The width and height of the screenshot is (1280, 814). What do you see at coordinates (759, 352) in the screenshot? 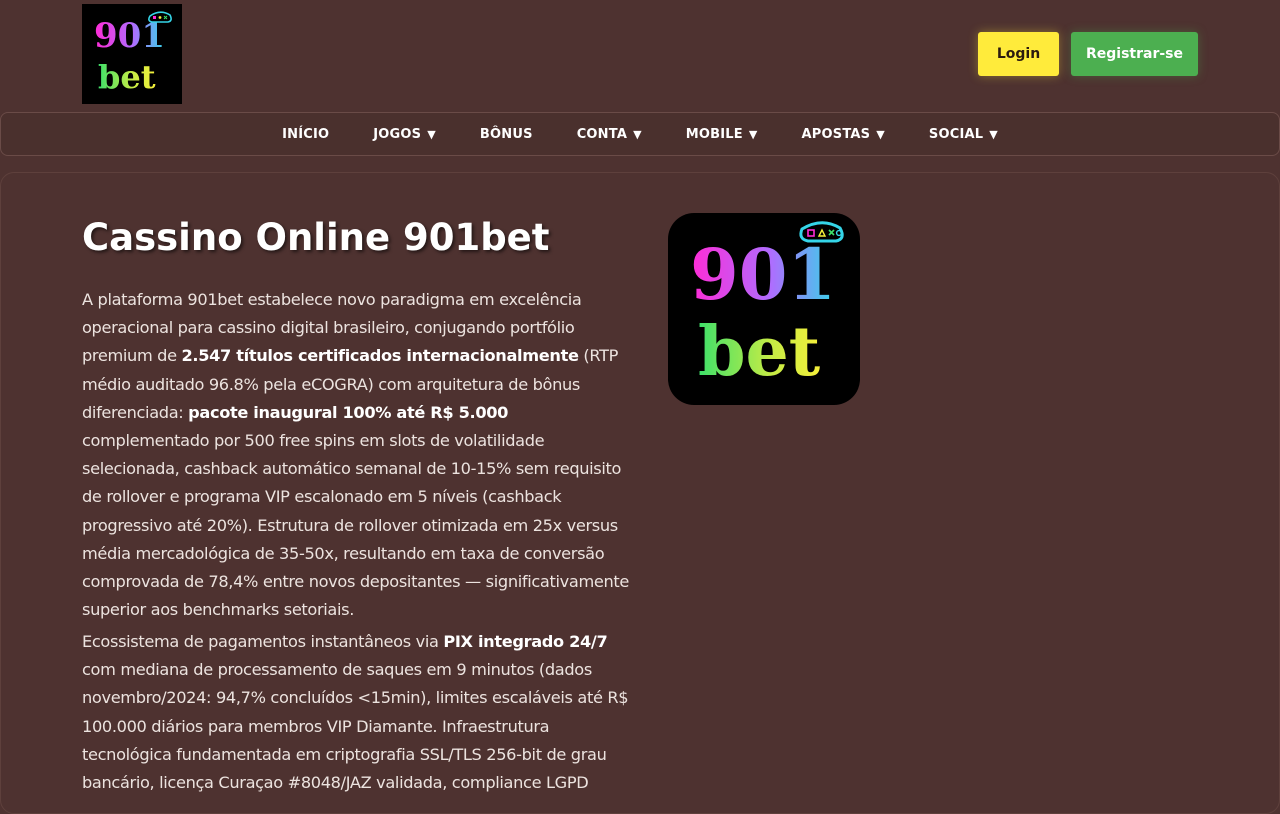
I see `logo-big-bet: bet` at bounding box center [759, 352].